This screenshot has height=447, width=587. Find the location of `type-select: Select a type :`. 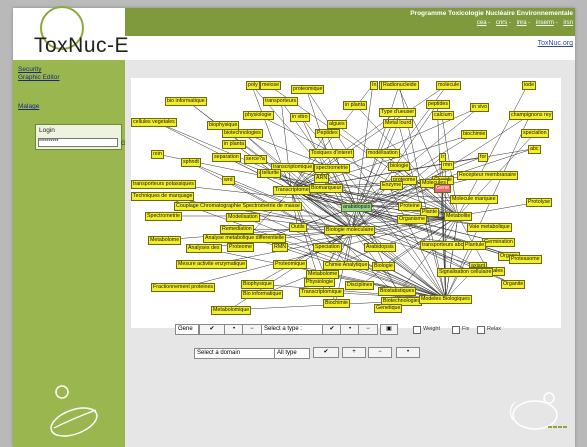

type-select: Select a type : is located at coordinates (293, 329).